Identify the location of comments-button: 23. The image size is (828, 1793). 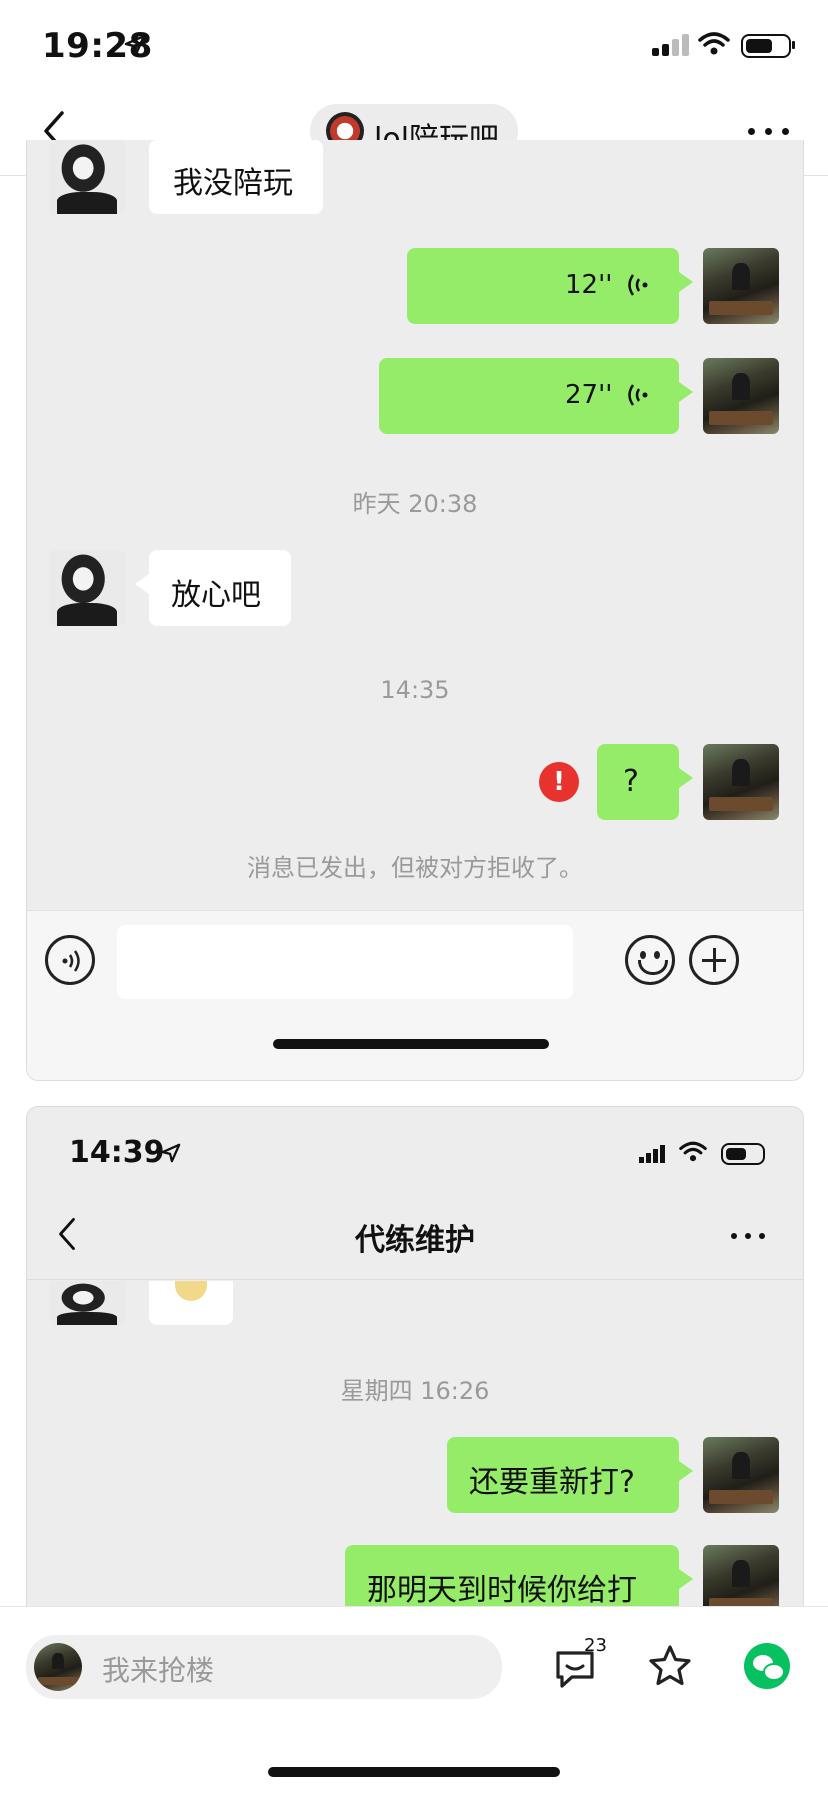
(585, 1666).